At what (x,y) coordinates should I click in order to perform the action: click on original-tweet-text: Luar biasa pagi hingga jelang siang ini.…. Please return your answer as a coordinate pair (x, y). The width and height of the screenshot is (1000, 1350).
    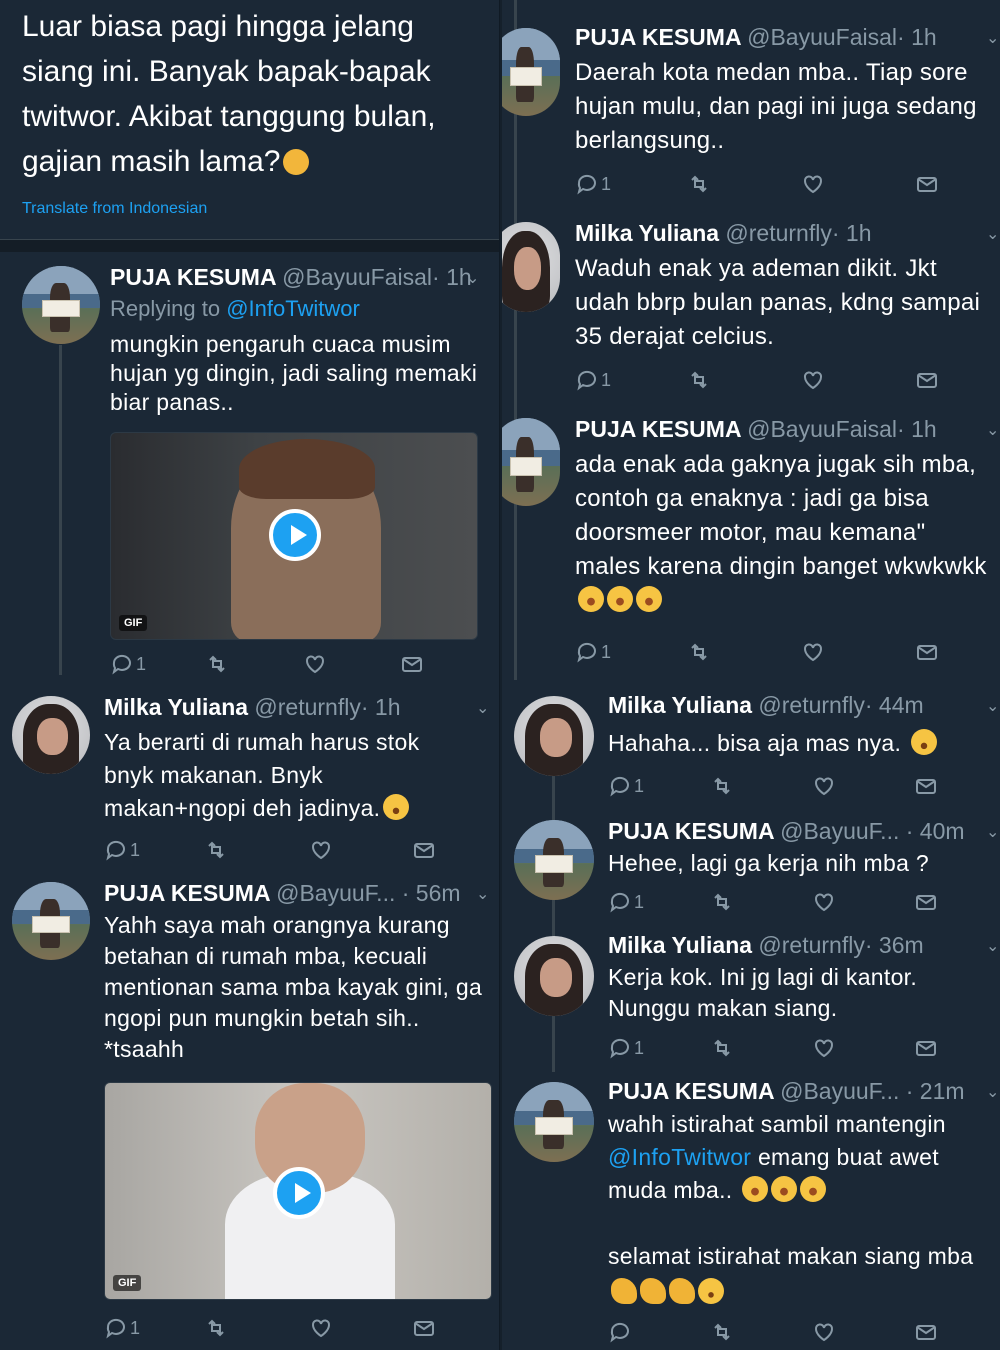
    Looking at the image, I should click on (229, 94).